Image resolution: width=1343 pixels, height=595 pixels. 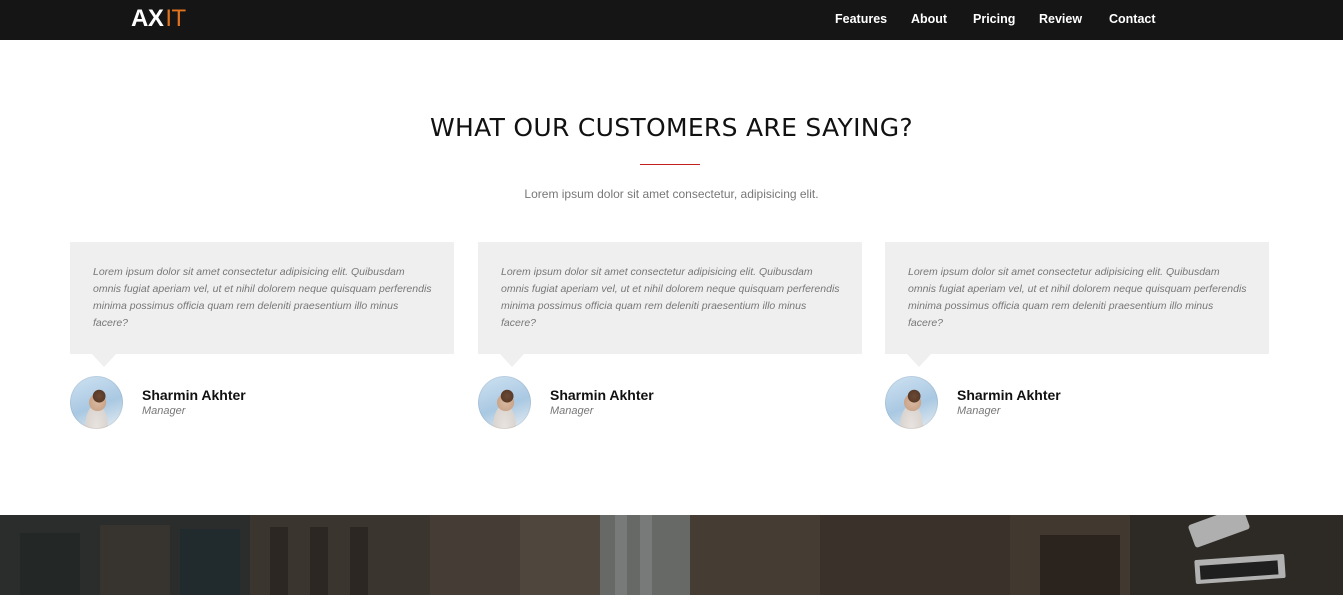 What do you see at coordinates (1132, 19) in the screenshot?
I see `nav-link-contact: Contact` at bounding box center [1132, 19].